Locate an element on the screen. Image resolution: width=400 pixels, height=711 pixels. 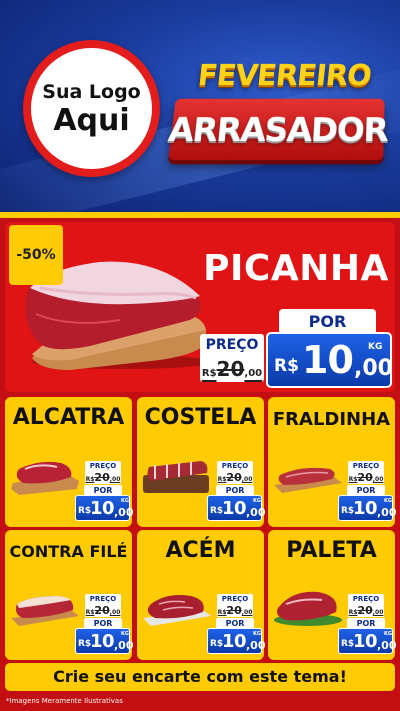
logo-placeholder: Sua Logo Aqui is located at coordinates (91, 108).